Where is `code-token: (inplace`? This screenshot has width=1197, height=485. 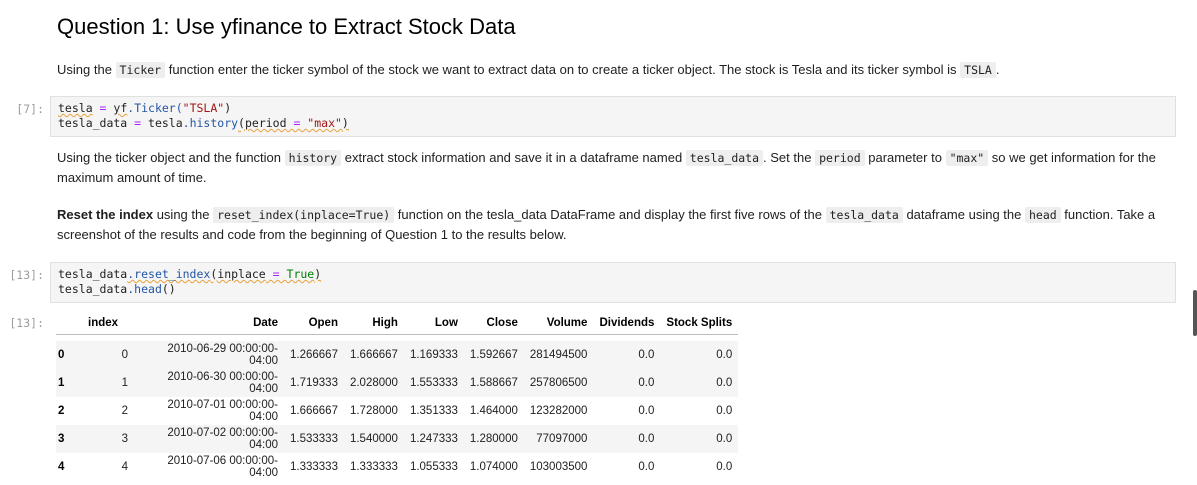 code-token: (inplace is located at coordinates (238, 274).